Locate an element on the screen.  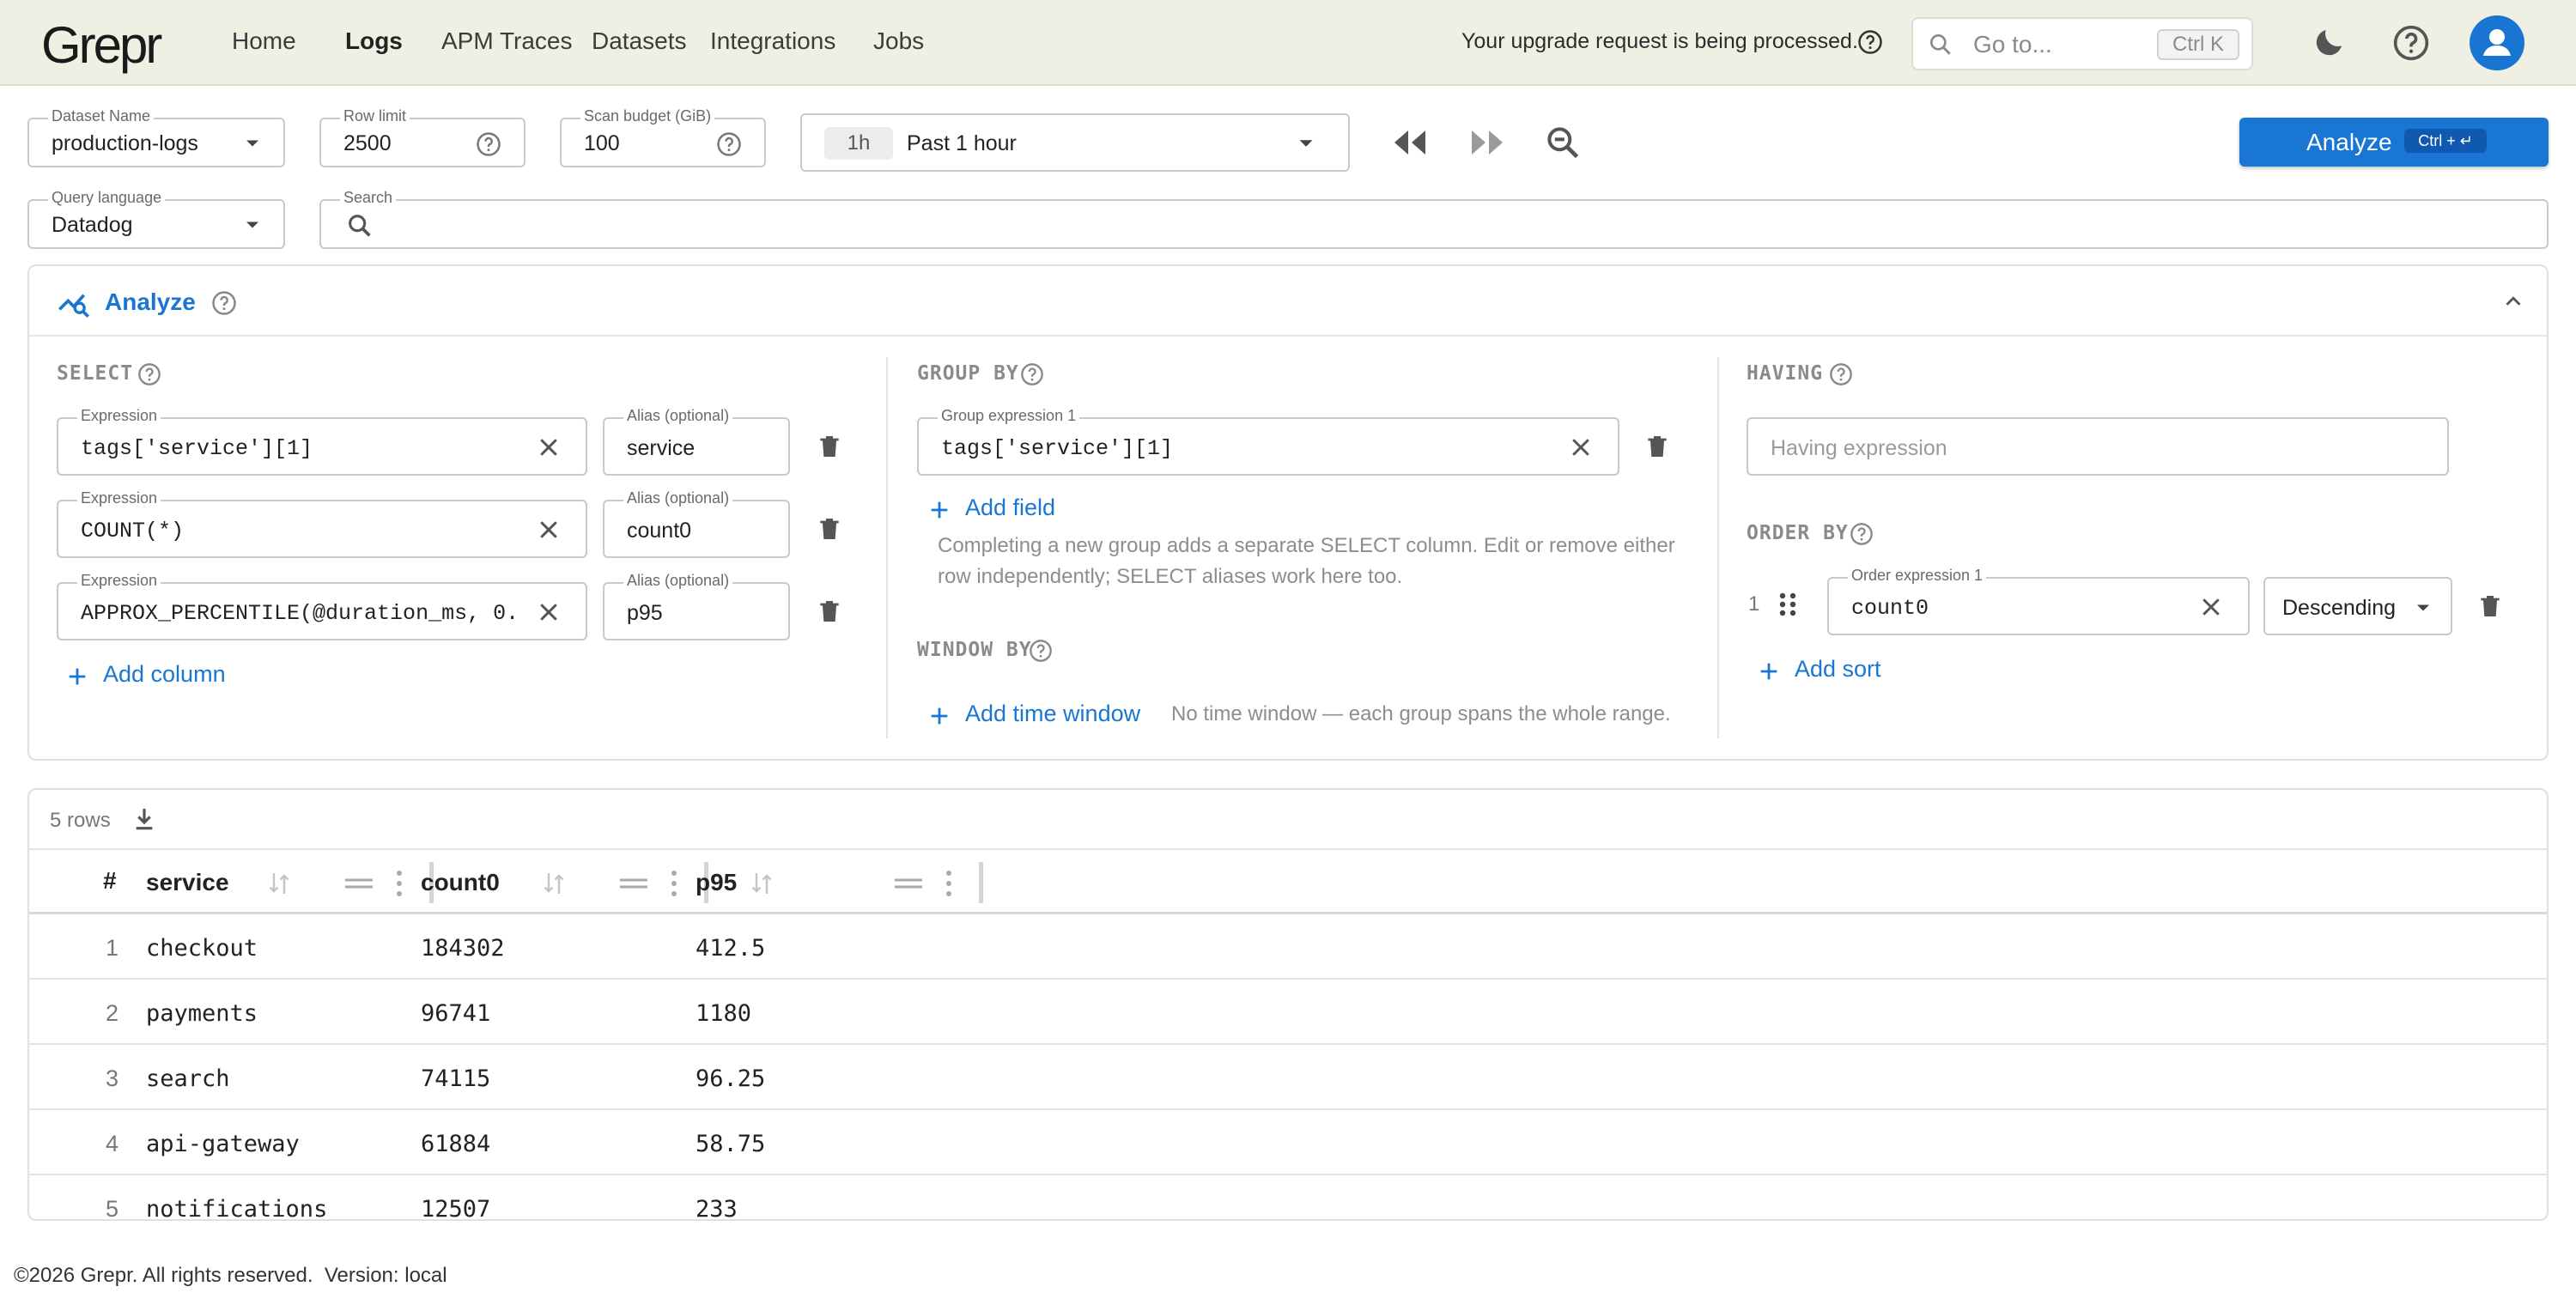
analyze-panel-title: Analyze is located at coordinates (150, 301).